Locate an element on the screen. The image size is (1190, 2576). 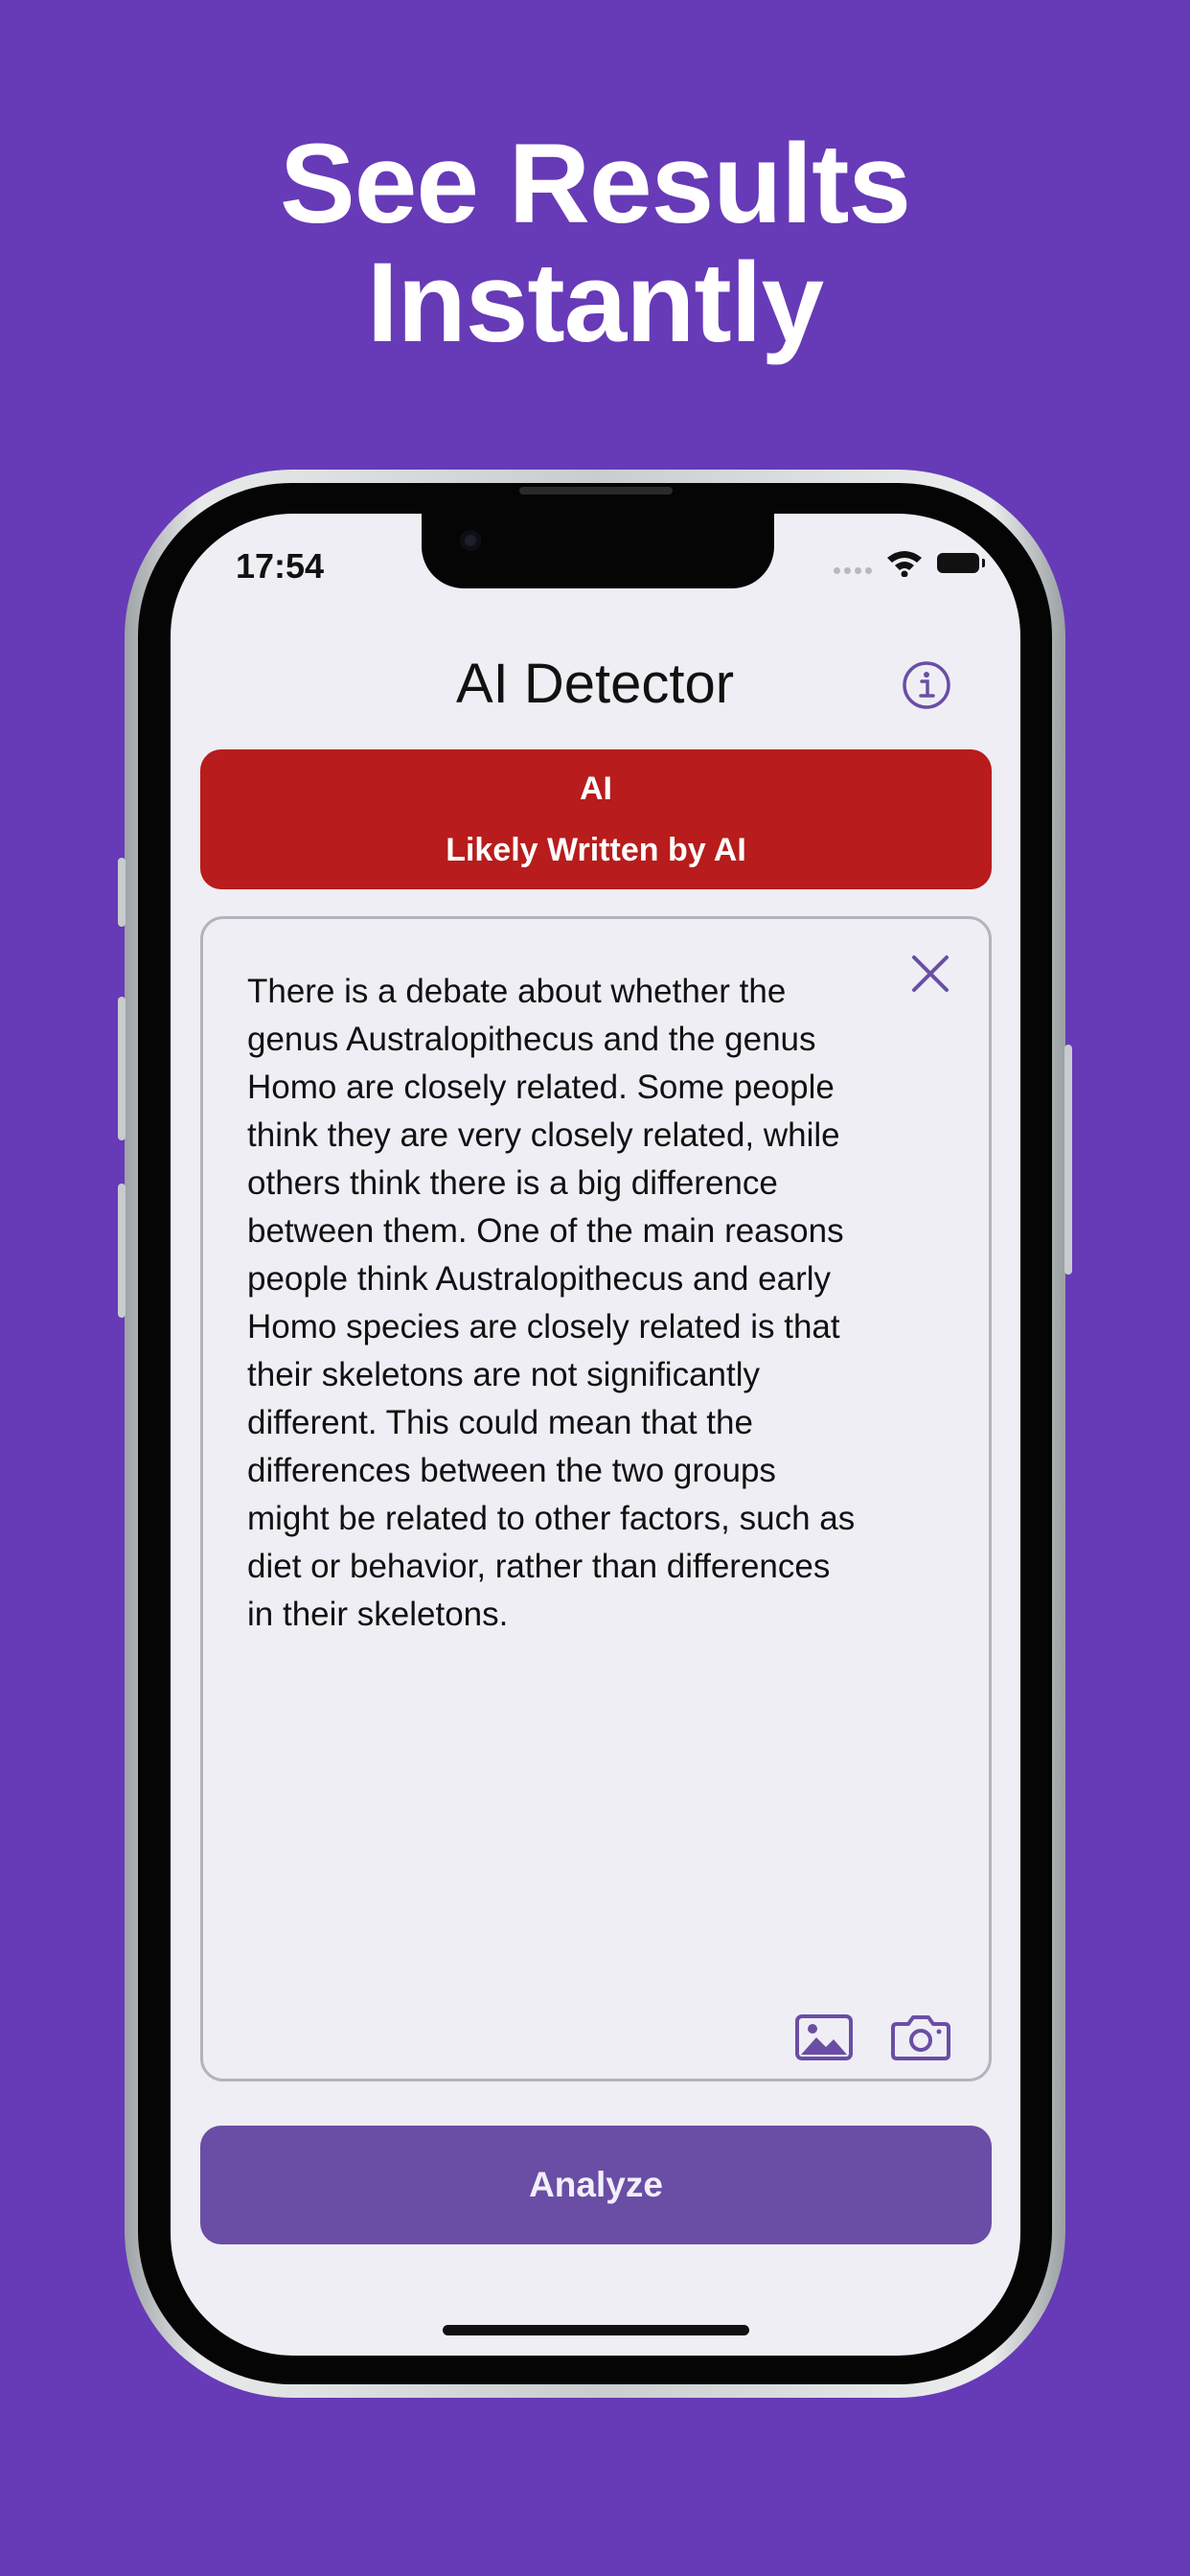
analyze-button: Analyze is located at coordinates (596, 2185).